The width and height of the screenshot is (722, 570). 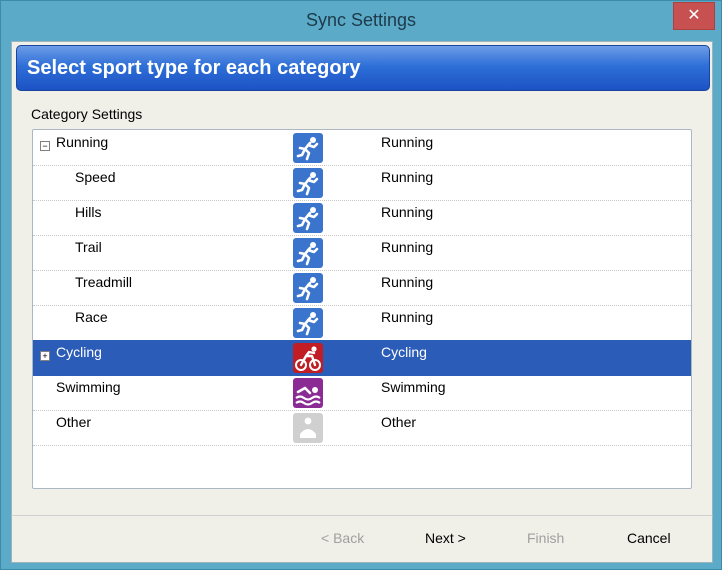 What do you see at coordinates (362, 148) in the screenshot?
I see `row-running: − Running Running` at bounding box center [362, 148].